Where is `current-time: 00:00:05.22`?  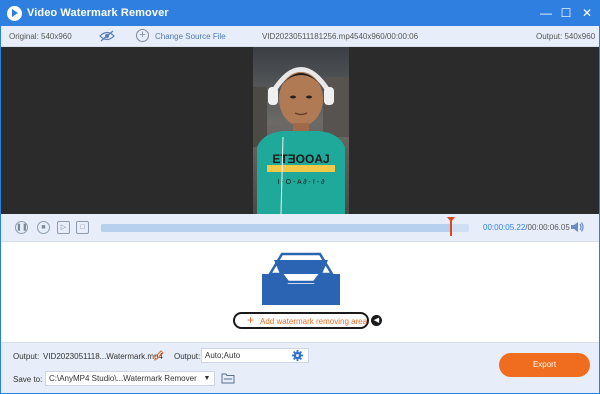
current-time: 00:00:05.22 is located at coordinates (504, 227).